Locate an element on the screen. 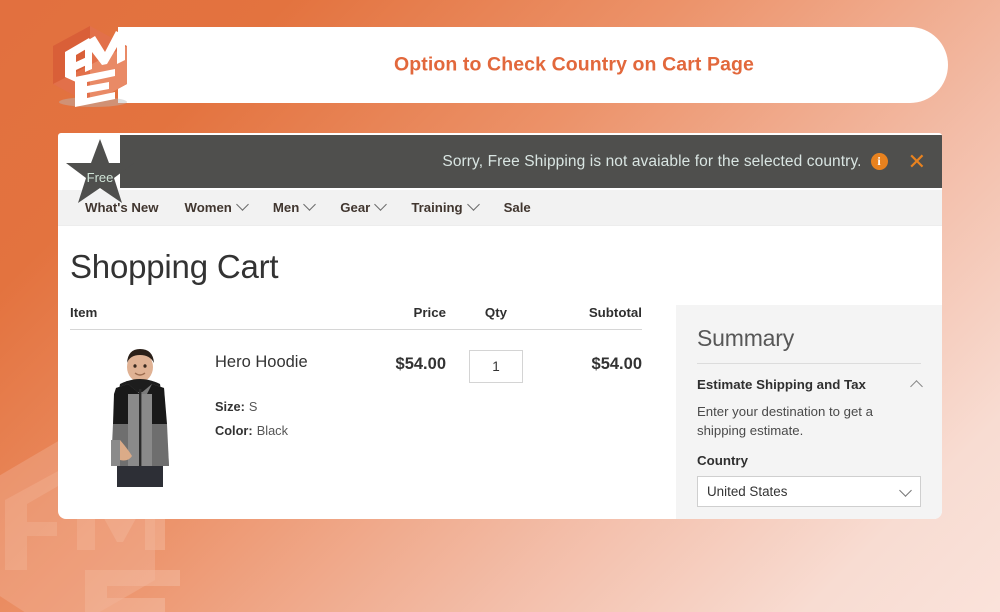  column-header-qty: Qty is located at coordinates (496, 312).